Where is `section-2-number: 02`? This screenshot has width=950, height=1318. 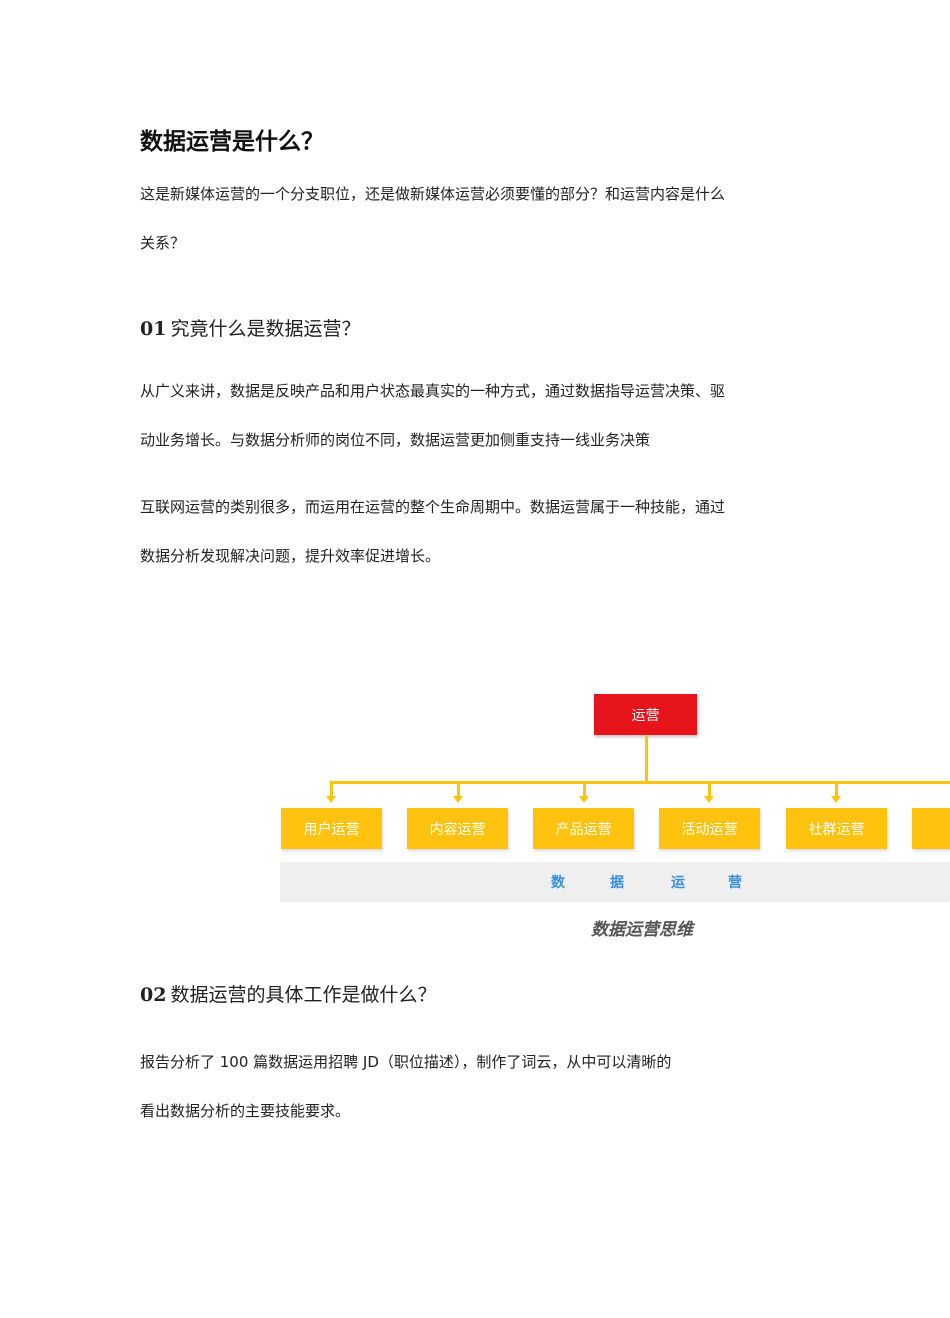
section-2-number: 02 is located at coordinates (153, 995).